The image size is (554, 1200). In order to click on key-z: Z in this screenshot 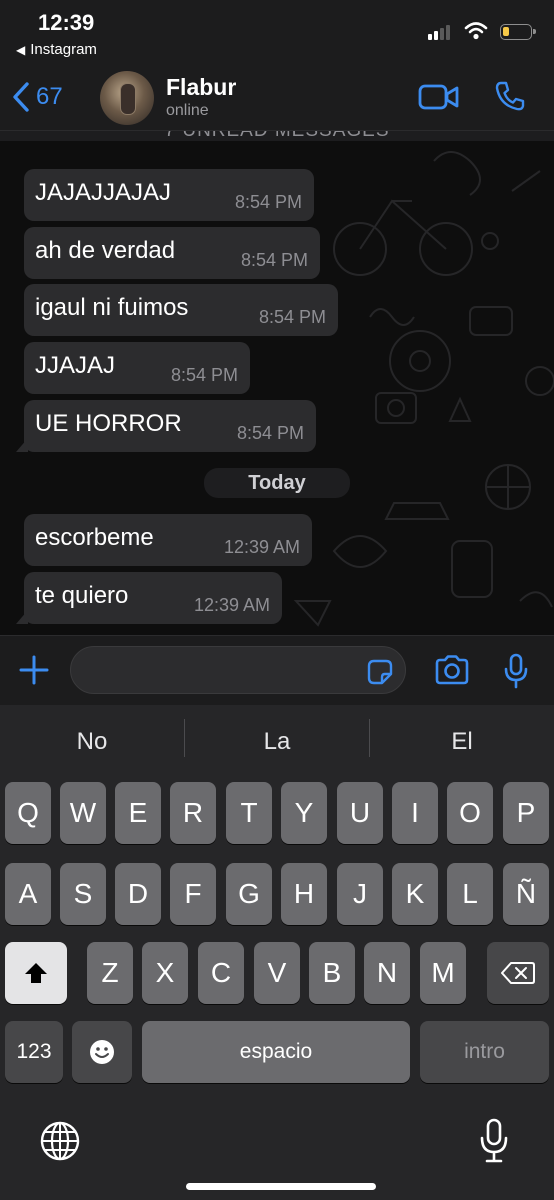, I will do `click(110, 973)`.